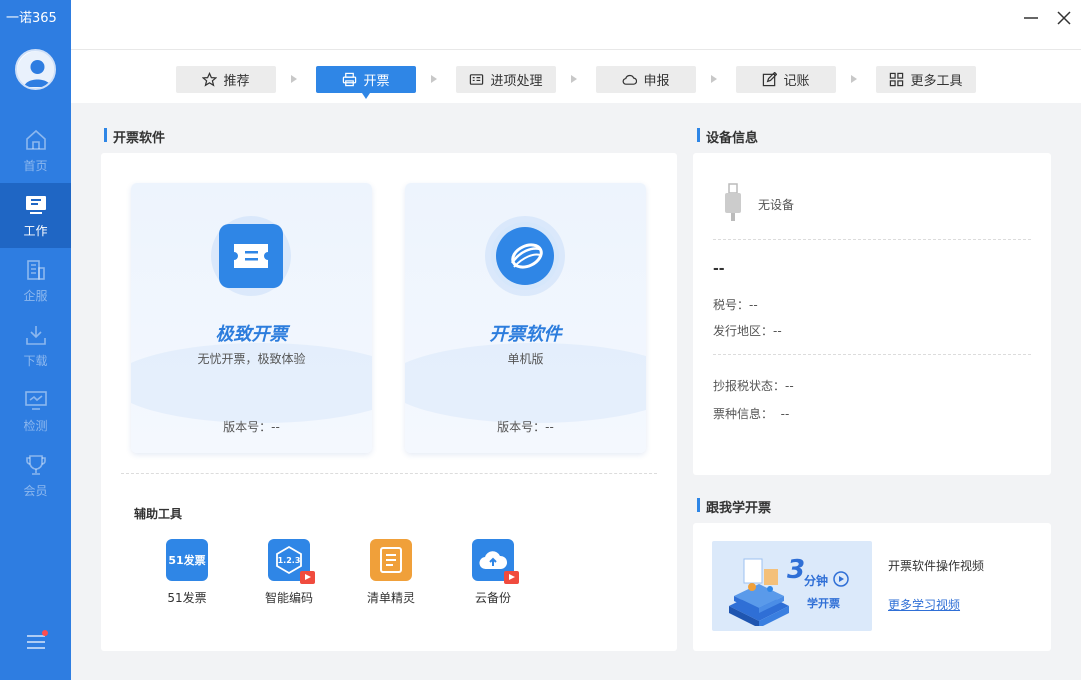 The image size is (1081, 680). I want to click on app-card-jizhi: 极致开票 无忧开票，极致体验 版本号：--, so click(251, 318).